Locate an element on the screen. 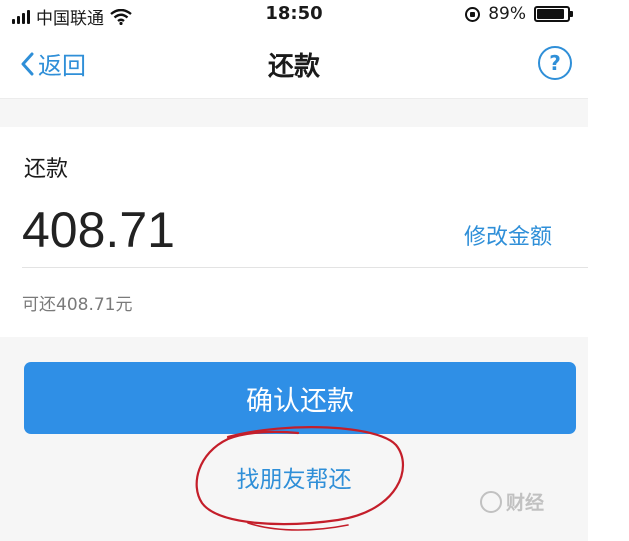  divider is located at coordinates (305, 267).